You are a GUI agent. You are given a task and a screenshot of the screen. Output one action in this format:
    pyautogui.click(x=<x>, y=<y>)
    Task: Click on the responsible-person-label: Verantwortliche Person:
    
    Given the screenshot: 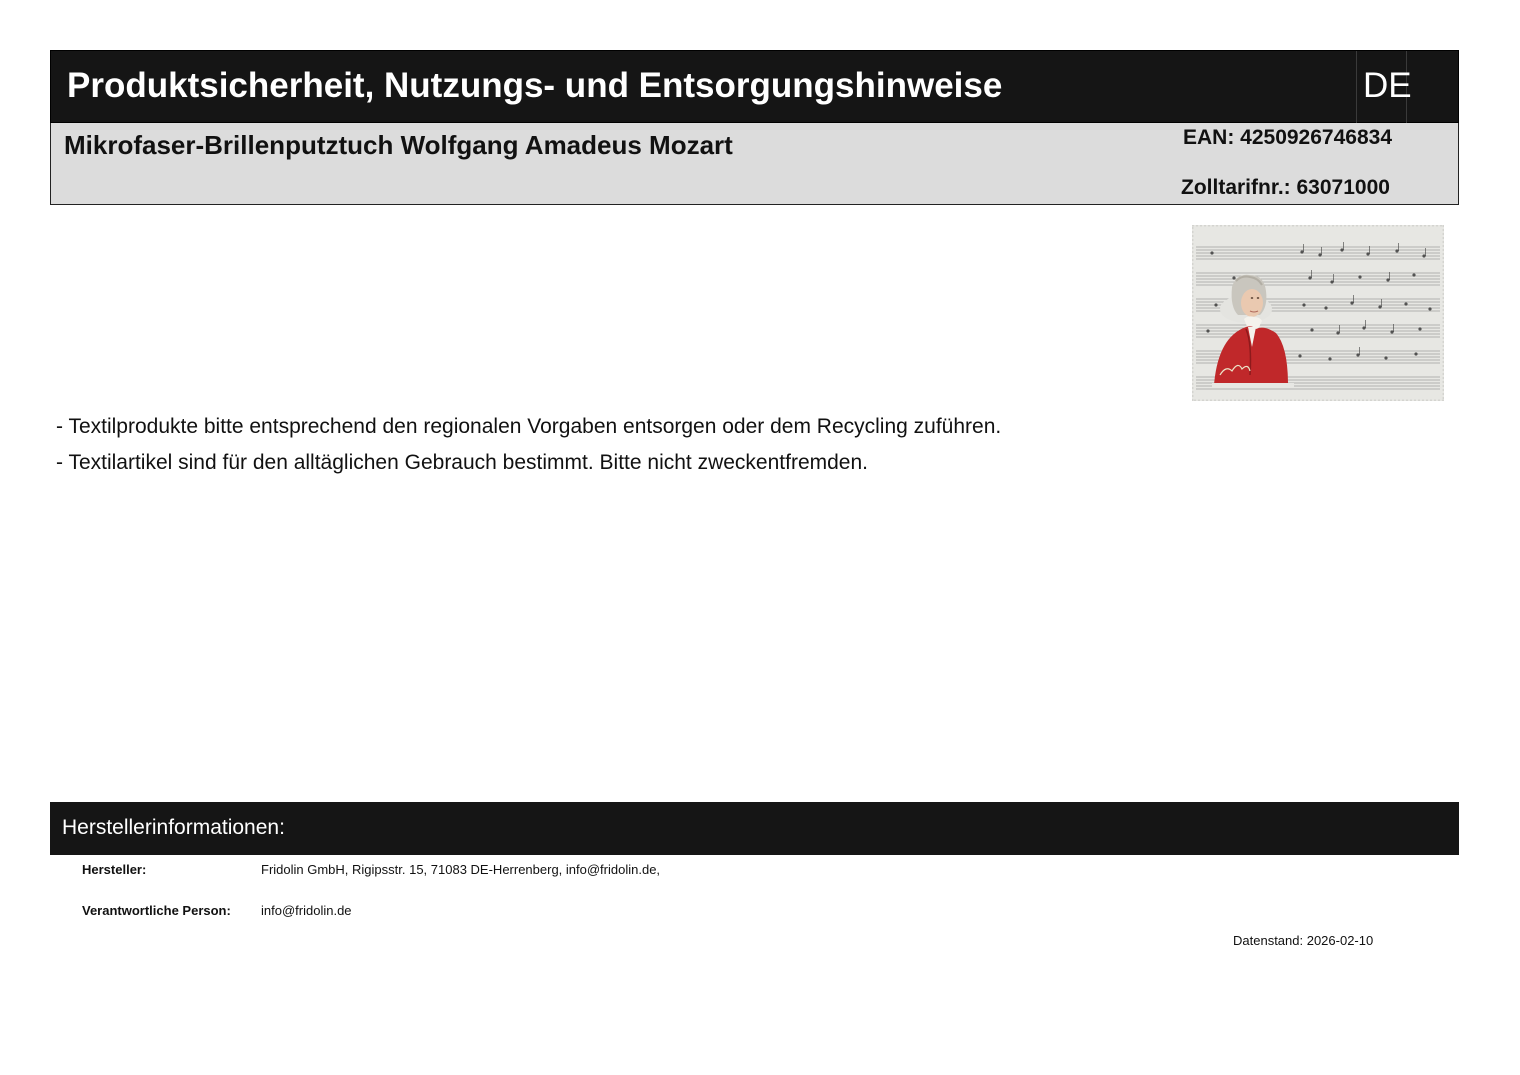 What is the action you would take?
    pyautogui.click(x=156, y=910)
    